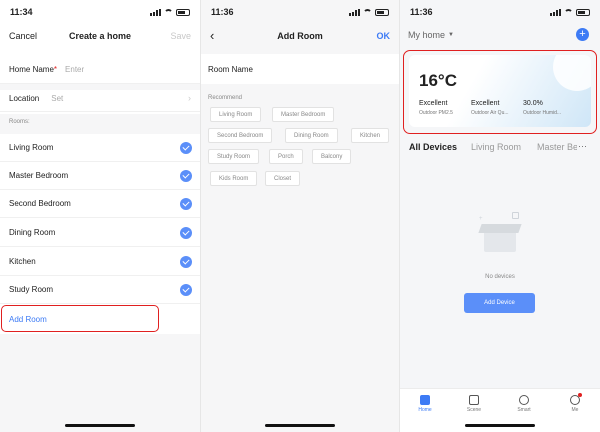 The width and height of the screenshot is (600, 432). What do you see at coordinates (524, 400) in the screenshot?
I see `smart-icon` at bounding box center [524, 400].